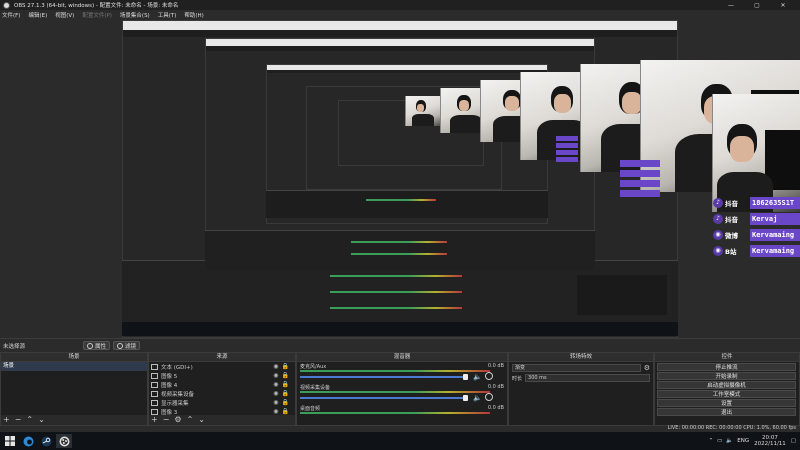  I want to click on clock: 20:07 2022/11/11, so click(770, 441).